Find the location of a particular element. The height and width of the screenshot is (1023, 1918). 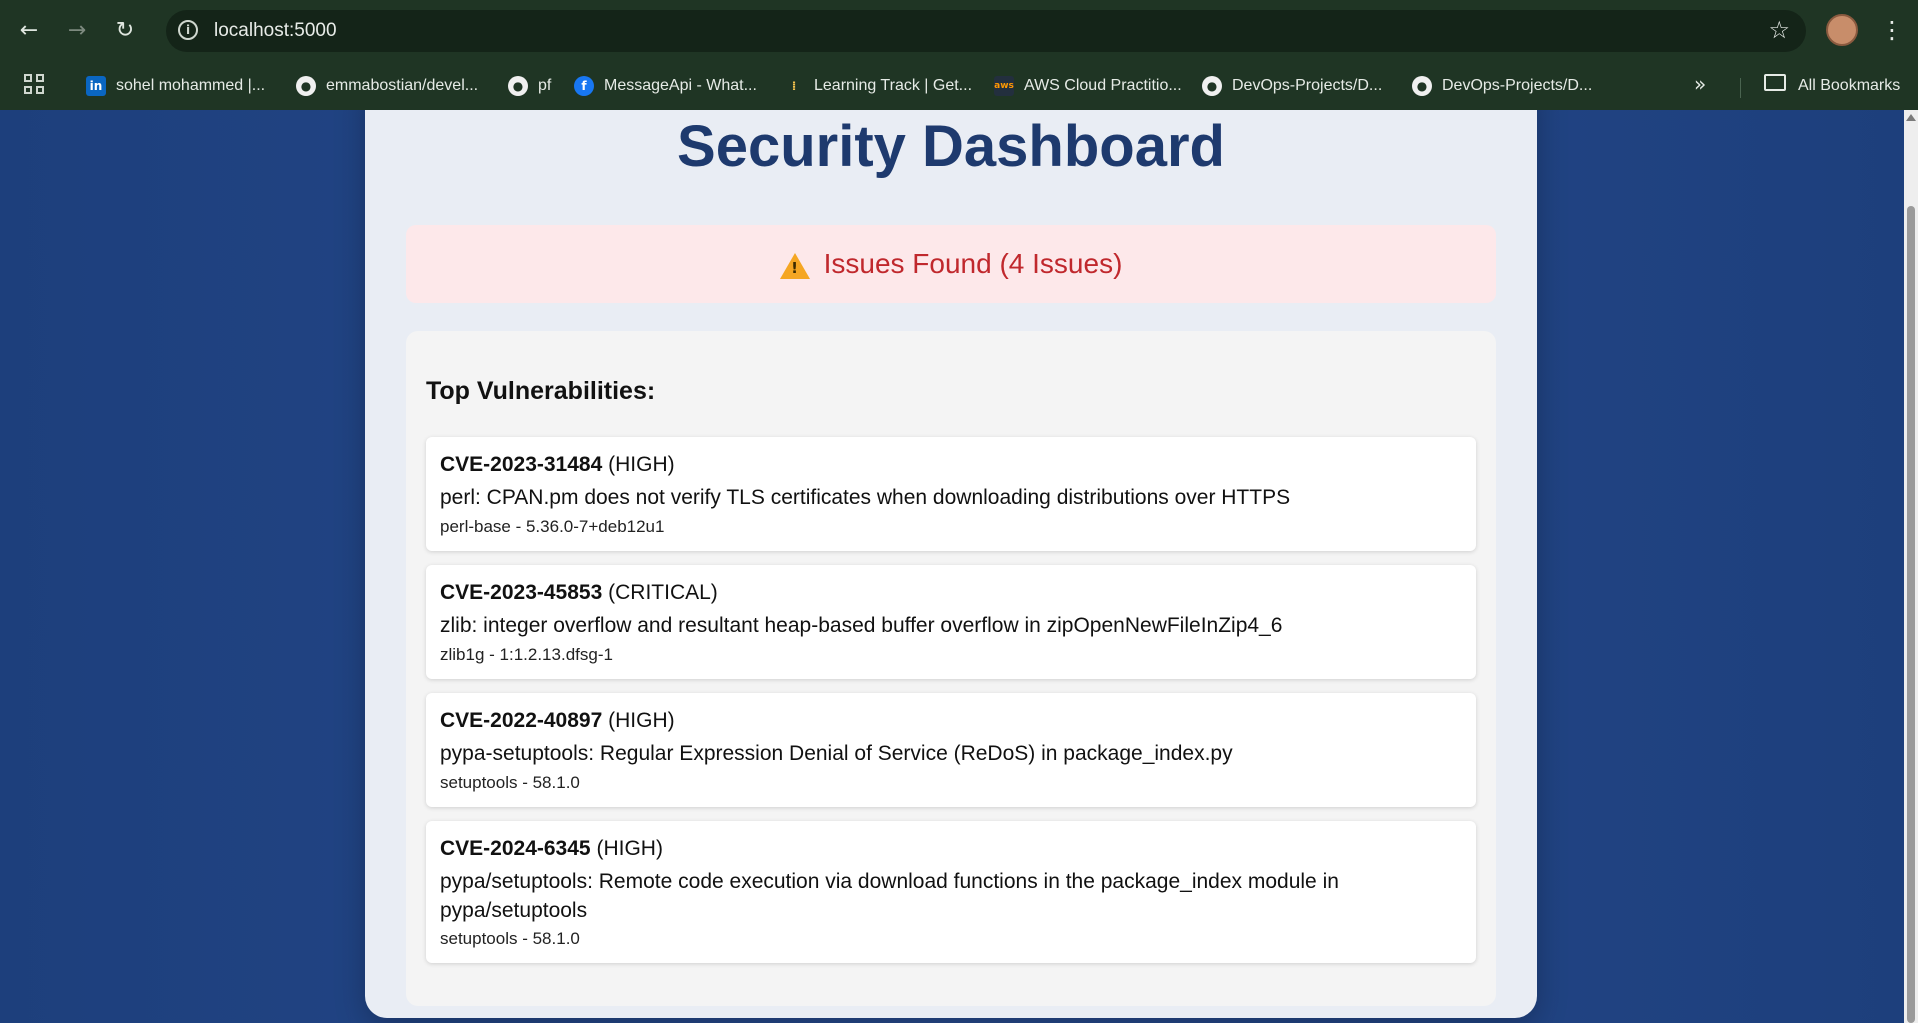

address-bar-url: localhost:5000 is located at coordinates (275, 31).